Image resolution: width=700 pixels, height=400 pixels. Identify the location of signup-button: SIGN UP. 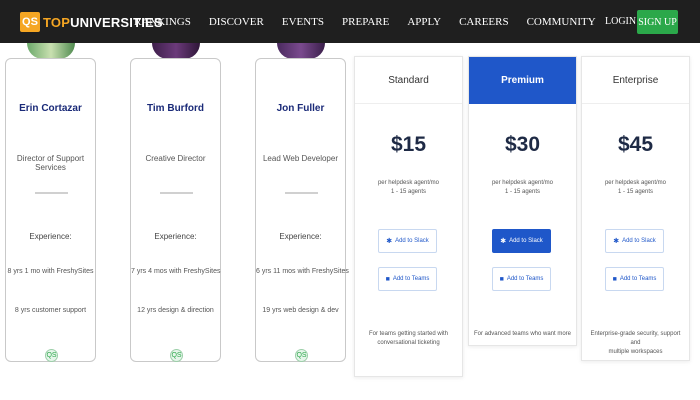
(657, 22).